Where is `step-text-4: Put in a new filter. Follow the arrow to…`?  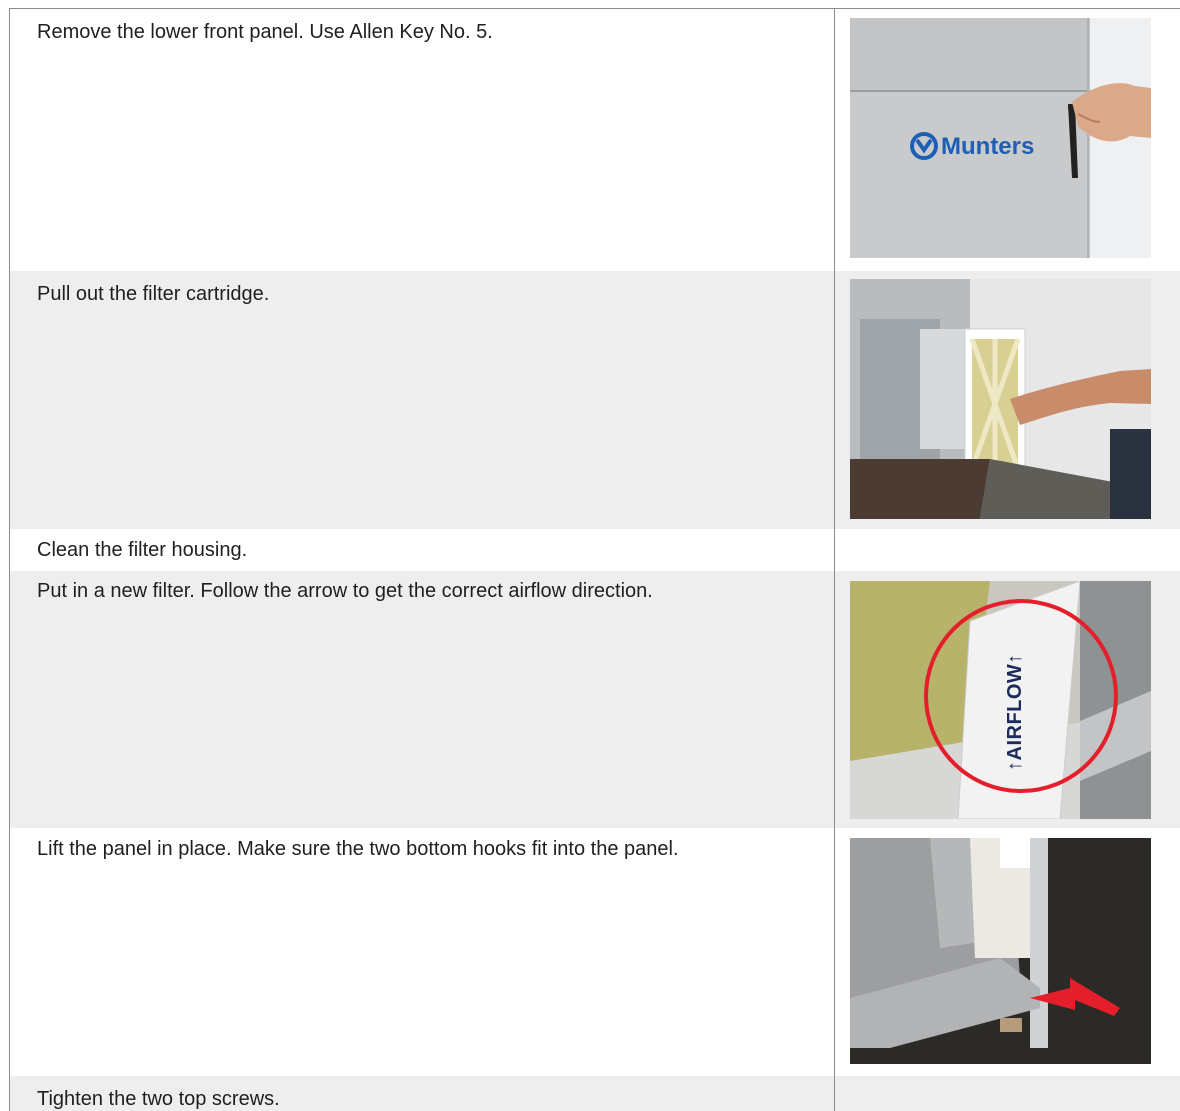 step-text-4: Put in a new filter. Follow the arrow to… is located at coordinates (345, 591).